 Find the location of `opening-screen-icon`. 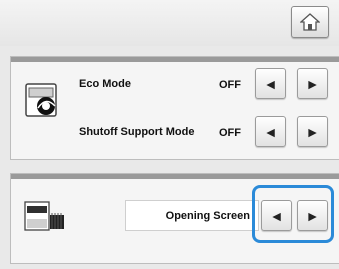

opening-screen-icon is located at coordinates (44, 216).